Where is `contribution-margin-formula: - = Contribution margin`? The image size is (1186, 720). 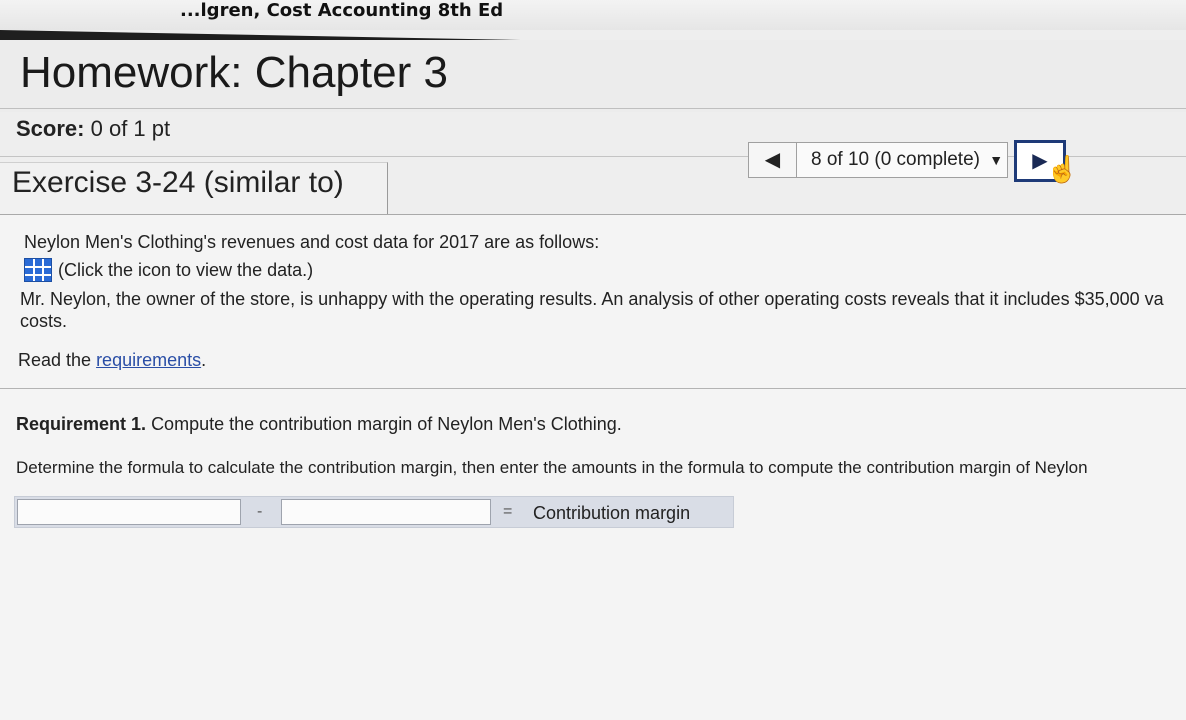 contribution-margin-formula: - = Contribution margin is located at coordinates (374, 512).